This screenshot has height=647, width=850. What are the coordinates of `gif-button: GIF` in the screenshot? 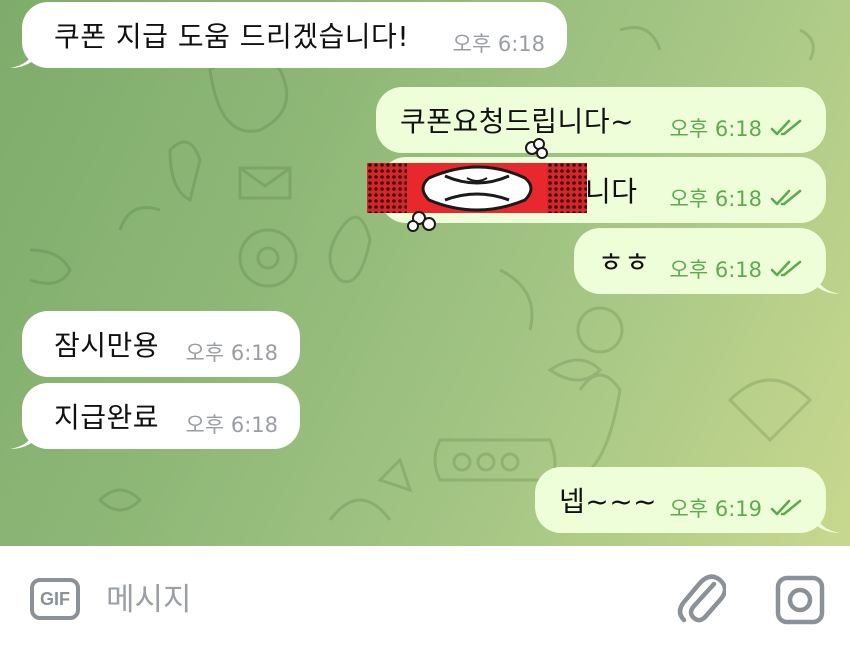 It's located at (55, 599).